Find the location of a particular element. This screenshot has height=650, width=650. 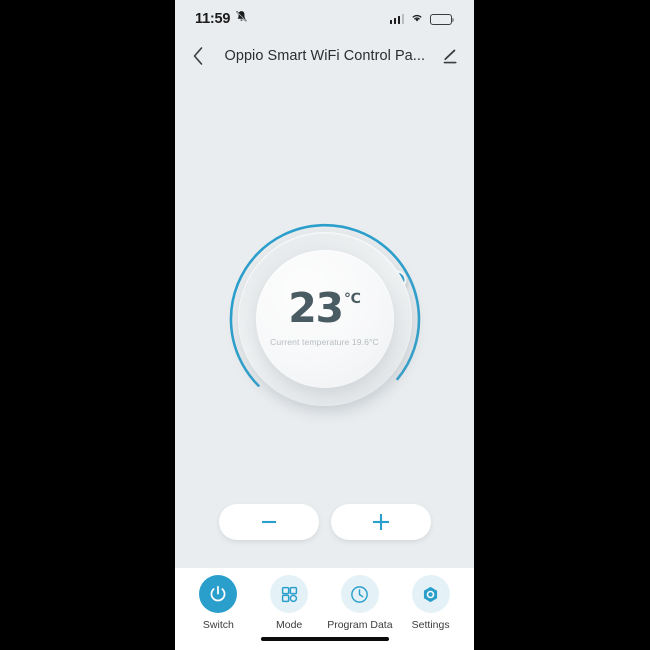

chevron-left-icon is located at coordinates (197, 56).